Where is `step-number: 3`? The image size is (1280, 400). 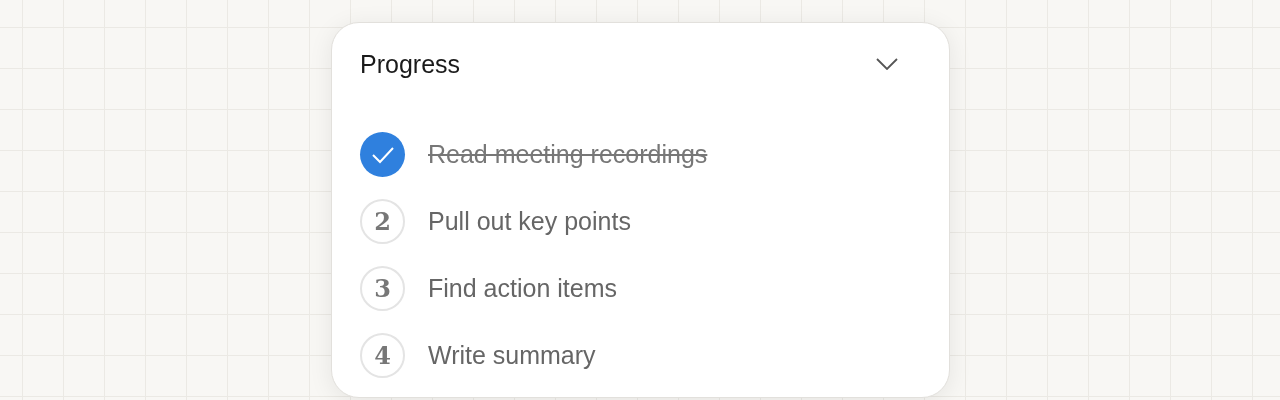 step-number: 3 is located at coordinates (382, 288).